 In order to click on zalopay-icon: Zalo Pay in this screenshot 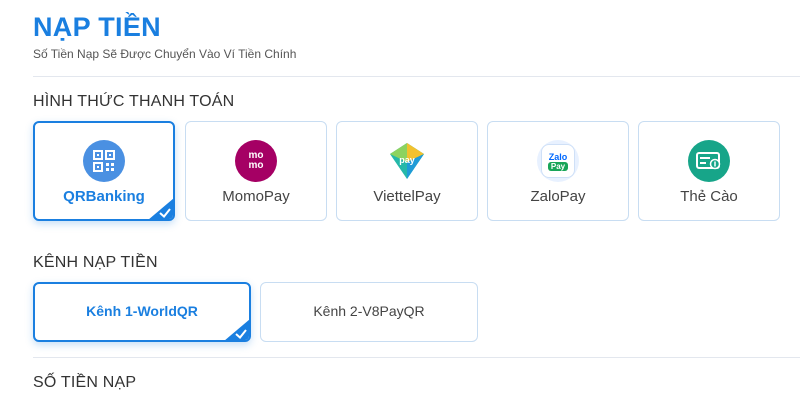, I will do `click(558, 161)`.